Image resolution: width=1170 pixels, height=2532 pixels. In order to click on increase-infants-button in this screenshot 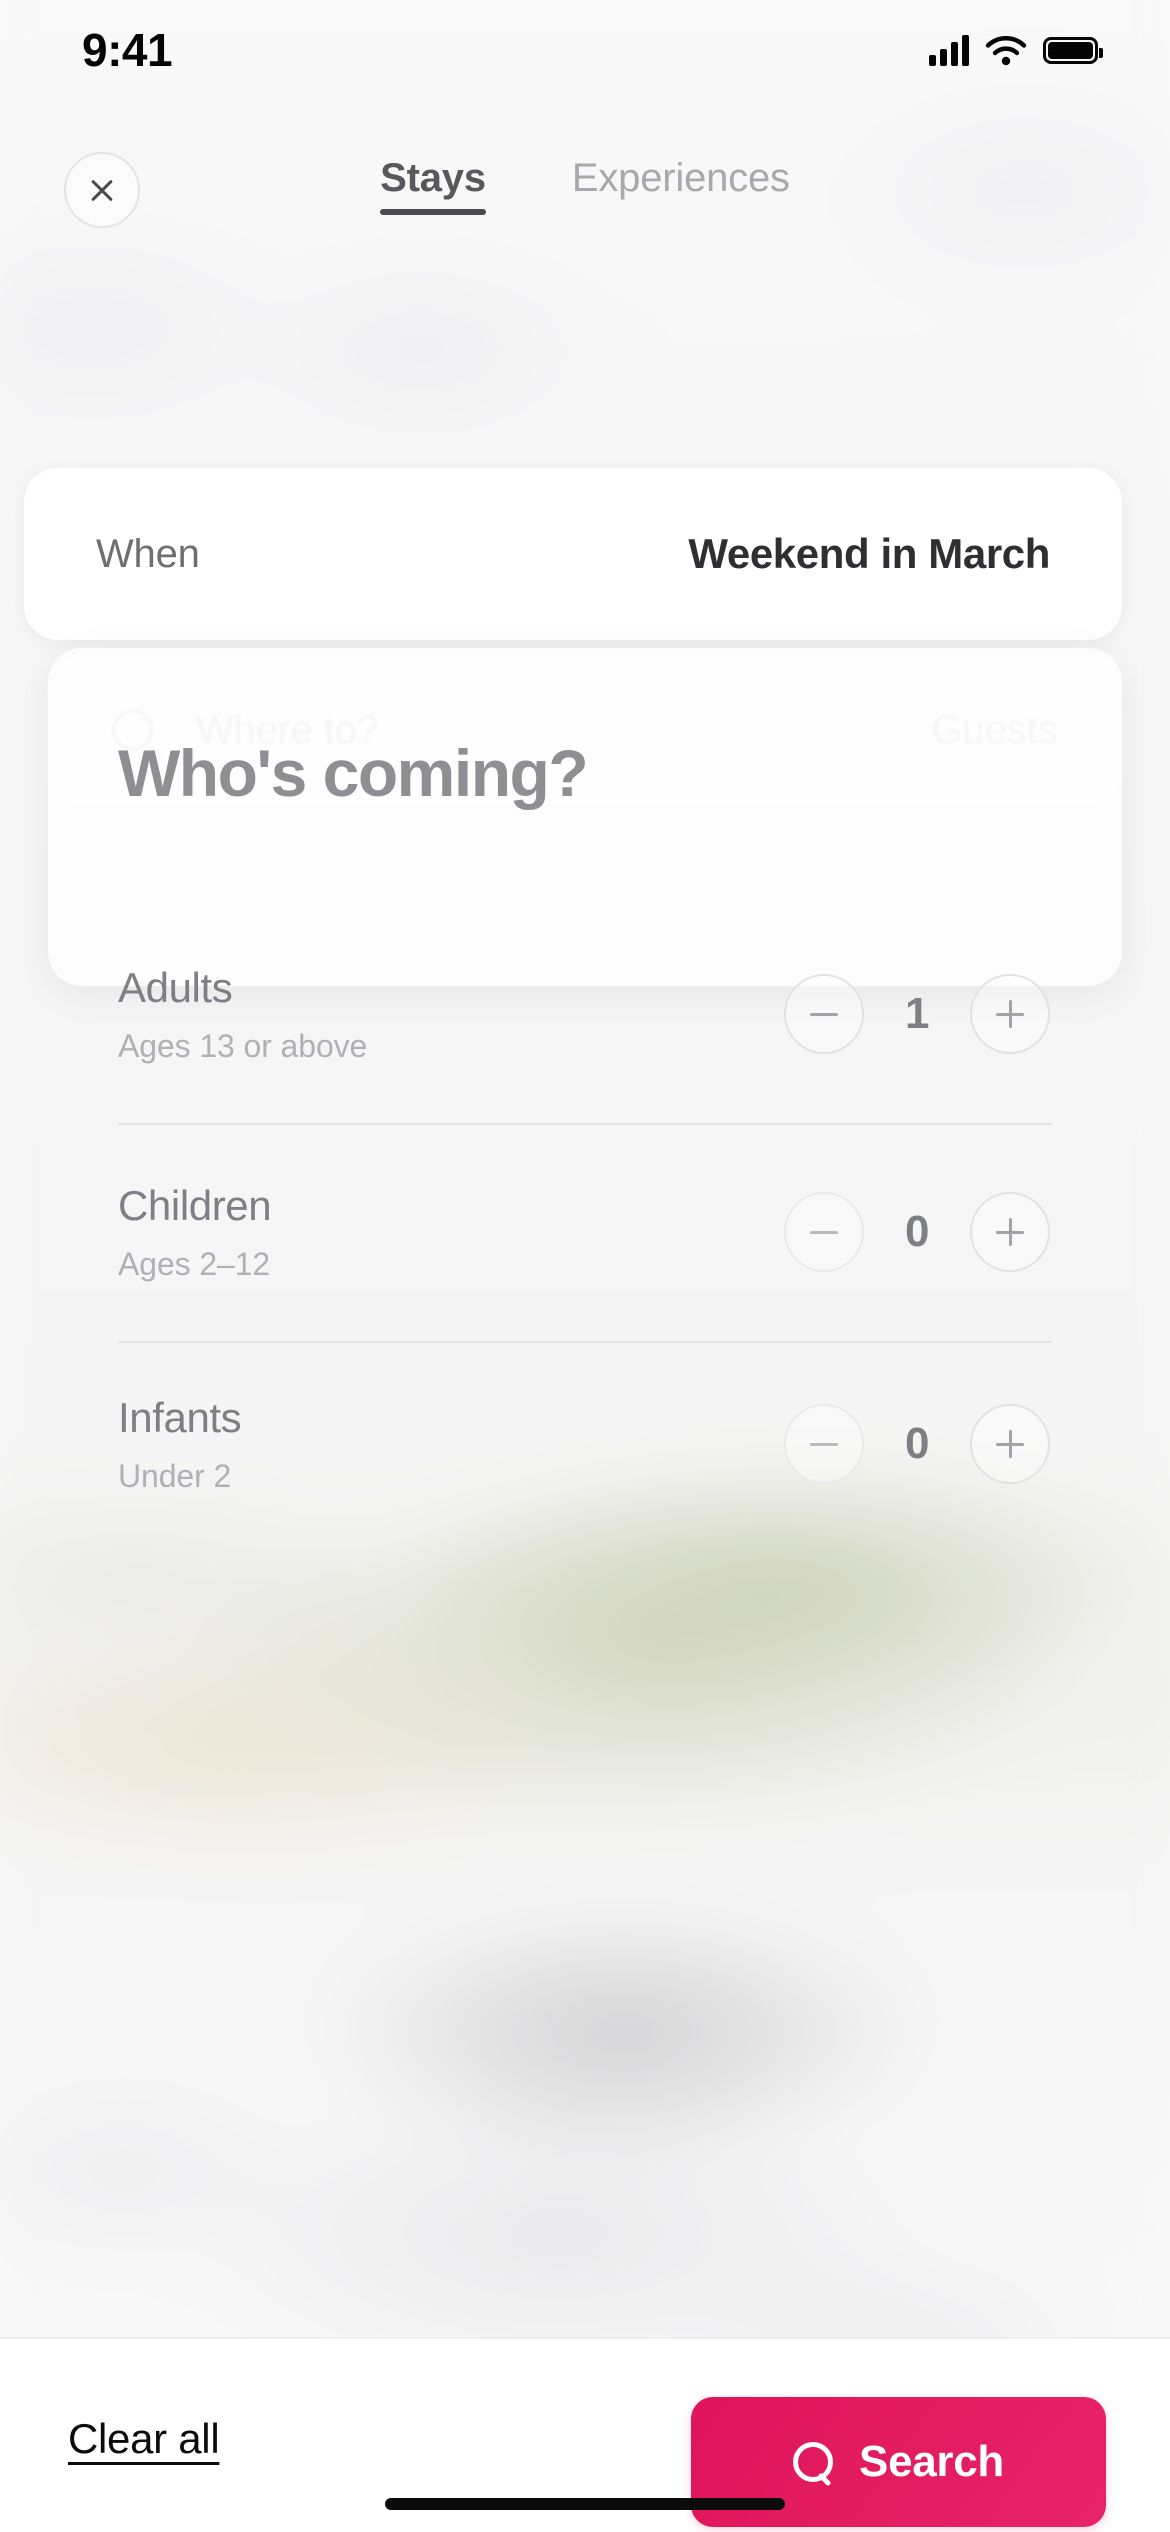, I will do `click(1010, 1444)`.